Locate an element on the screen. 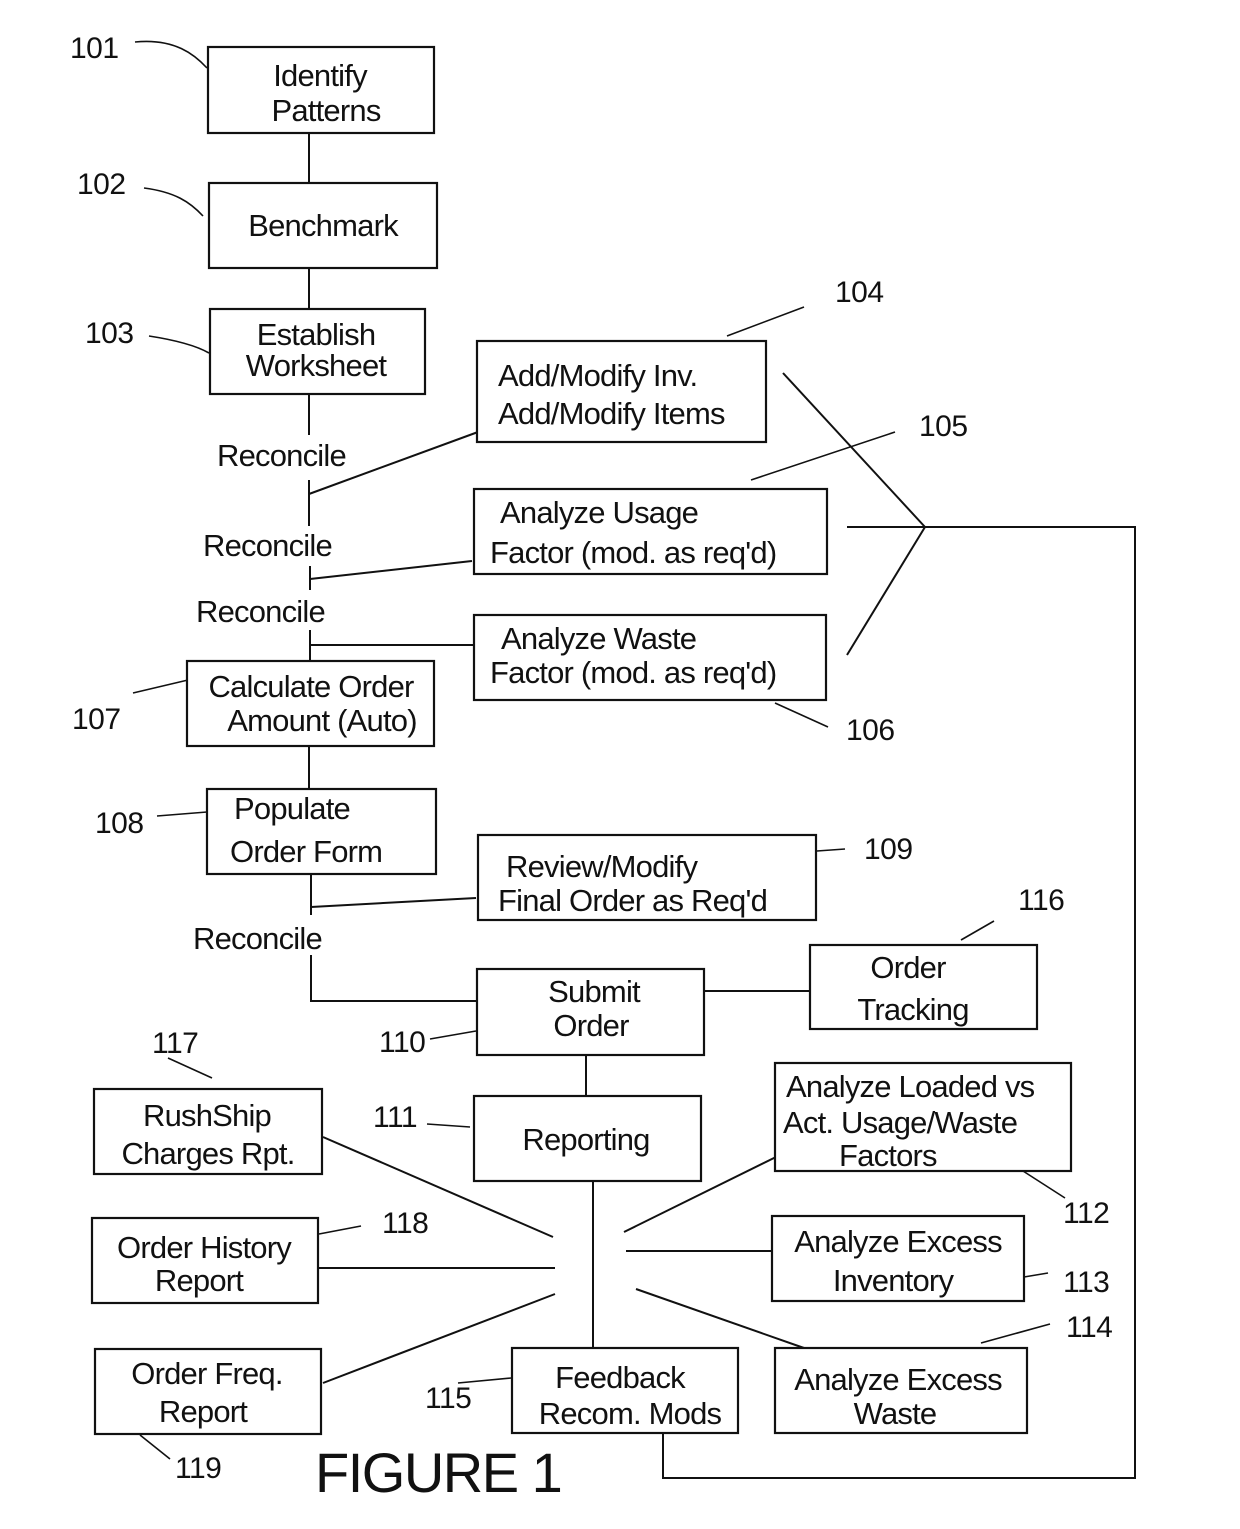 The height and width of the screenshot is (1529, 1240). ref-110: 110 is located at coordinates (402, 1042).